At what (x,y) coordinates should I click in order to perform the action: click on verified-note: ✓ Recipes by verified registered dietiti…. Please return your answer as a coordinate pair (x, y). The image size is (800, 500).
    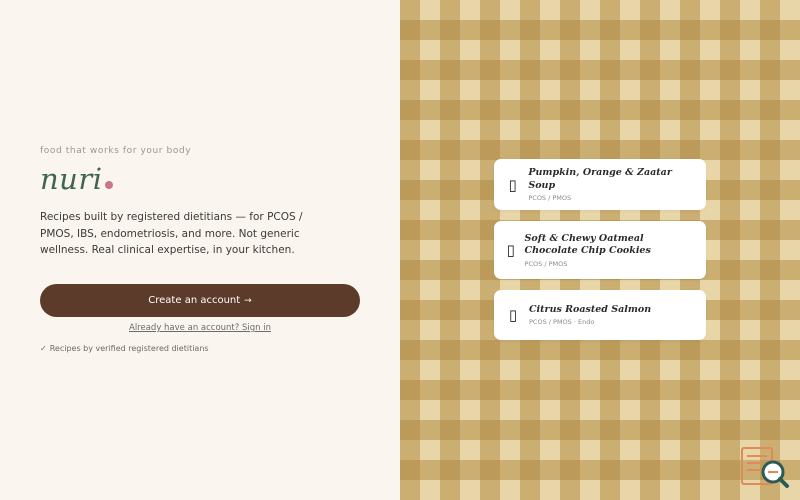
    Looking at the image, I should click on (124, 348).